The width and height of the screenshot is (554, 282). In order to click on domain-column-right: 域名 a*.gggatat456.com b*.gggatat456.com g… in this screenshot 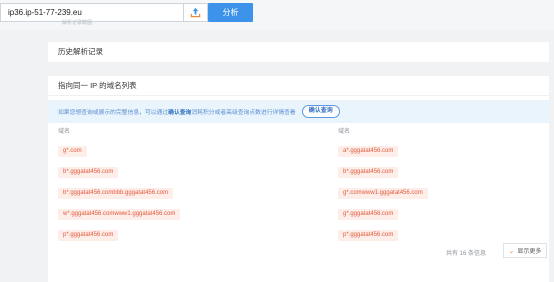, I will do `click(383, 188)`.